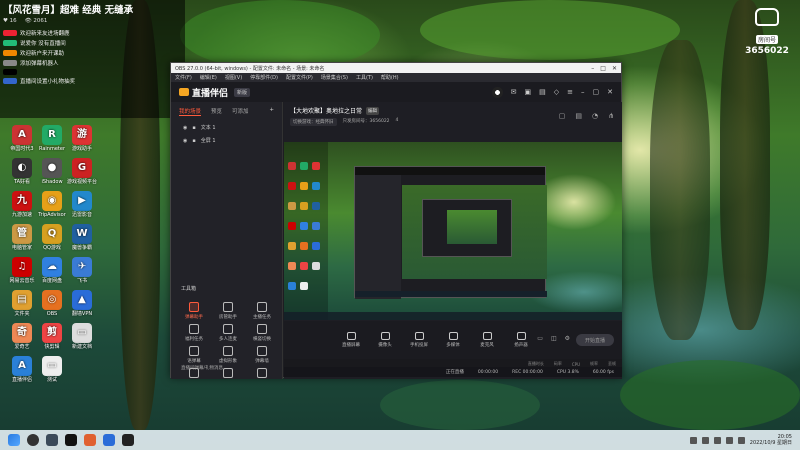 The image size is (800, 450). I want to click on menu-item: 帮助(H), so click(390, 77).